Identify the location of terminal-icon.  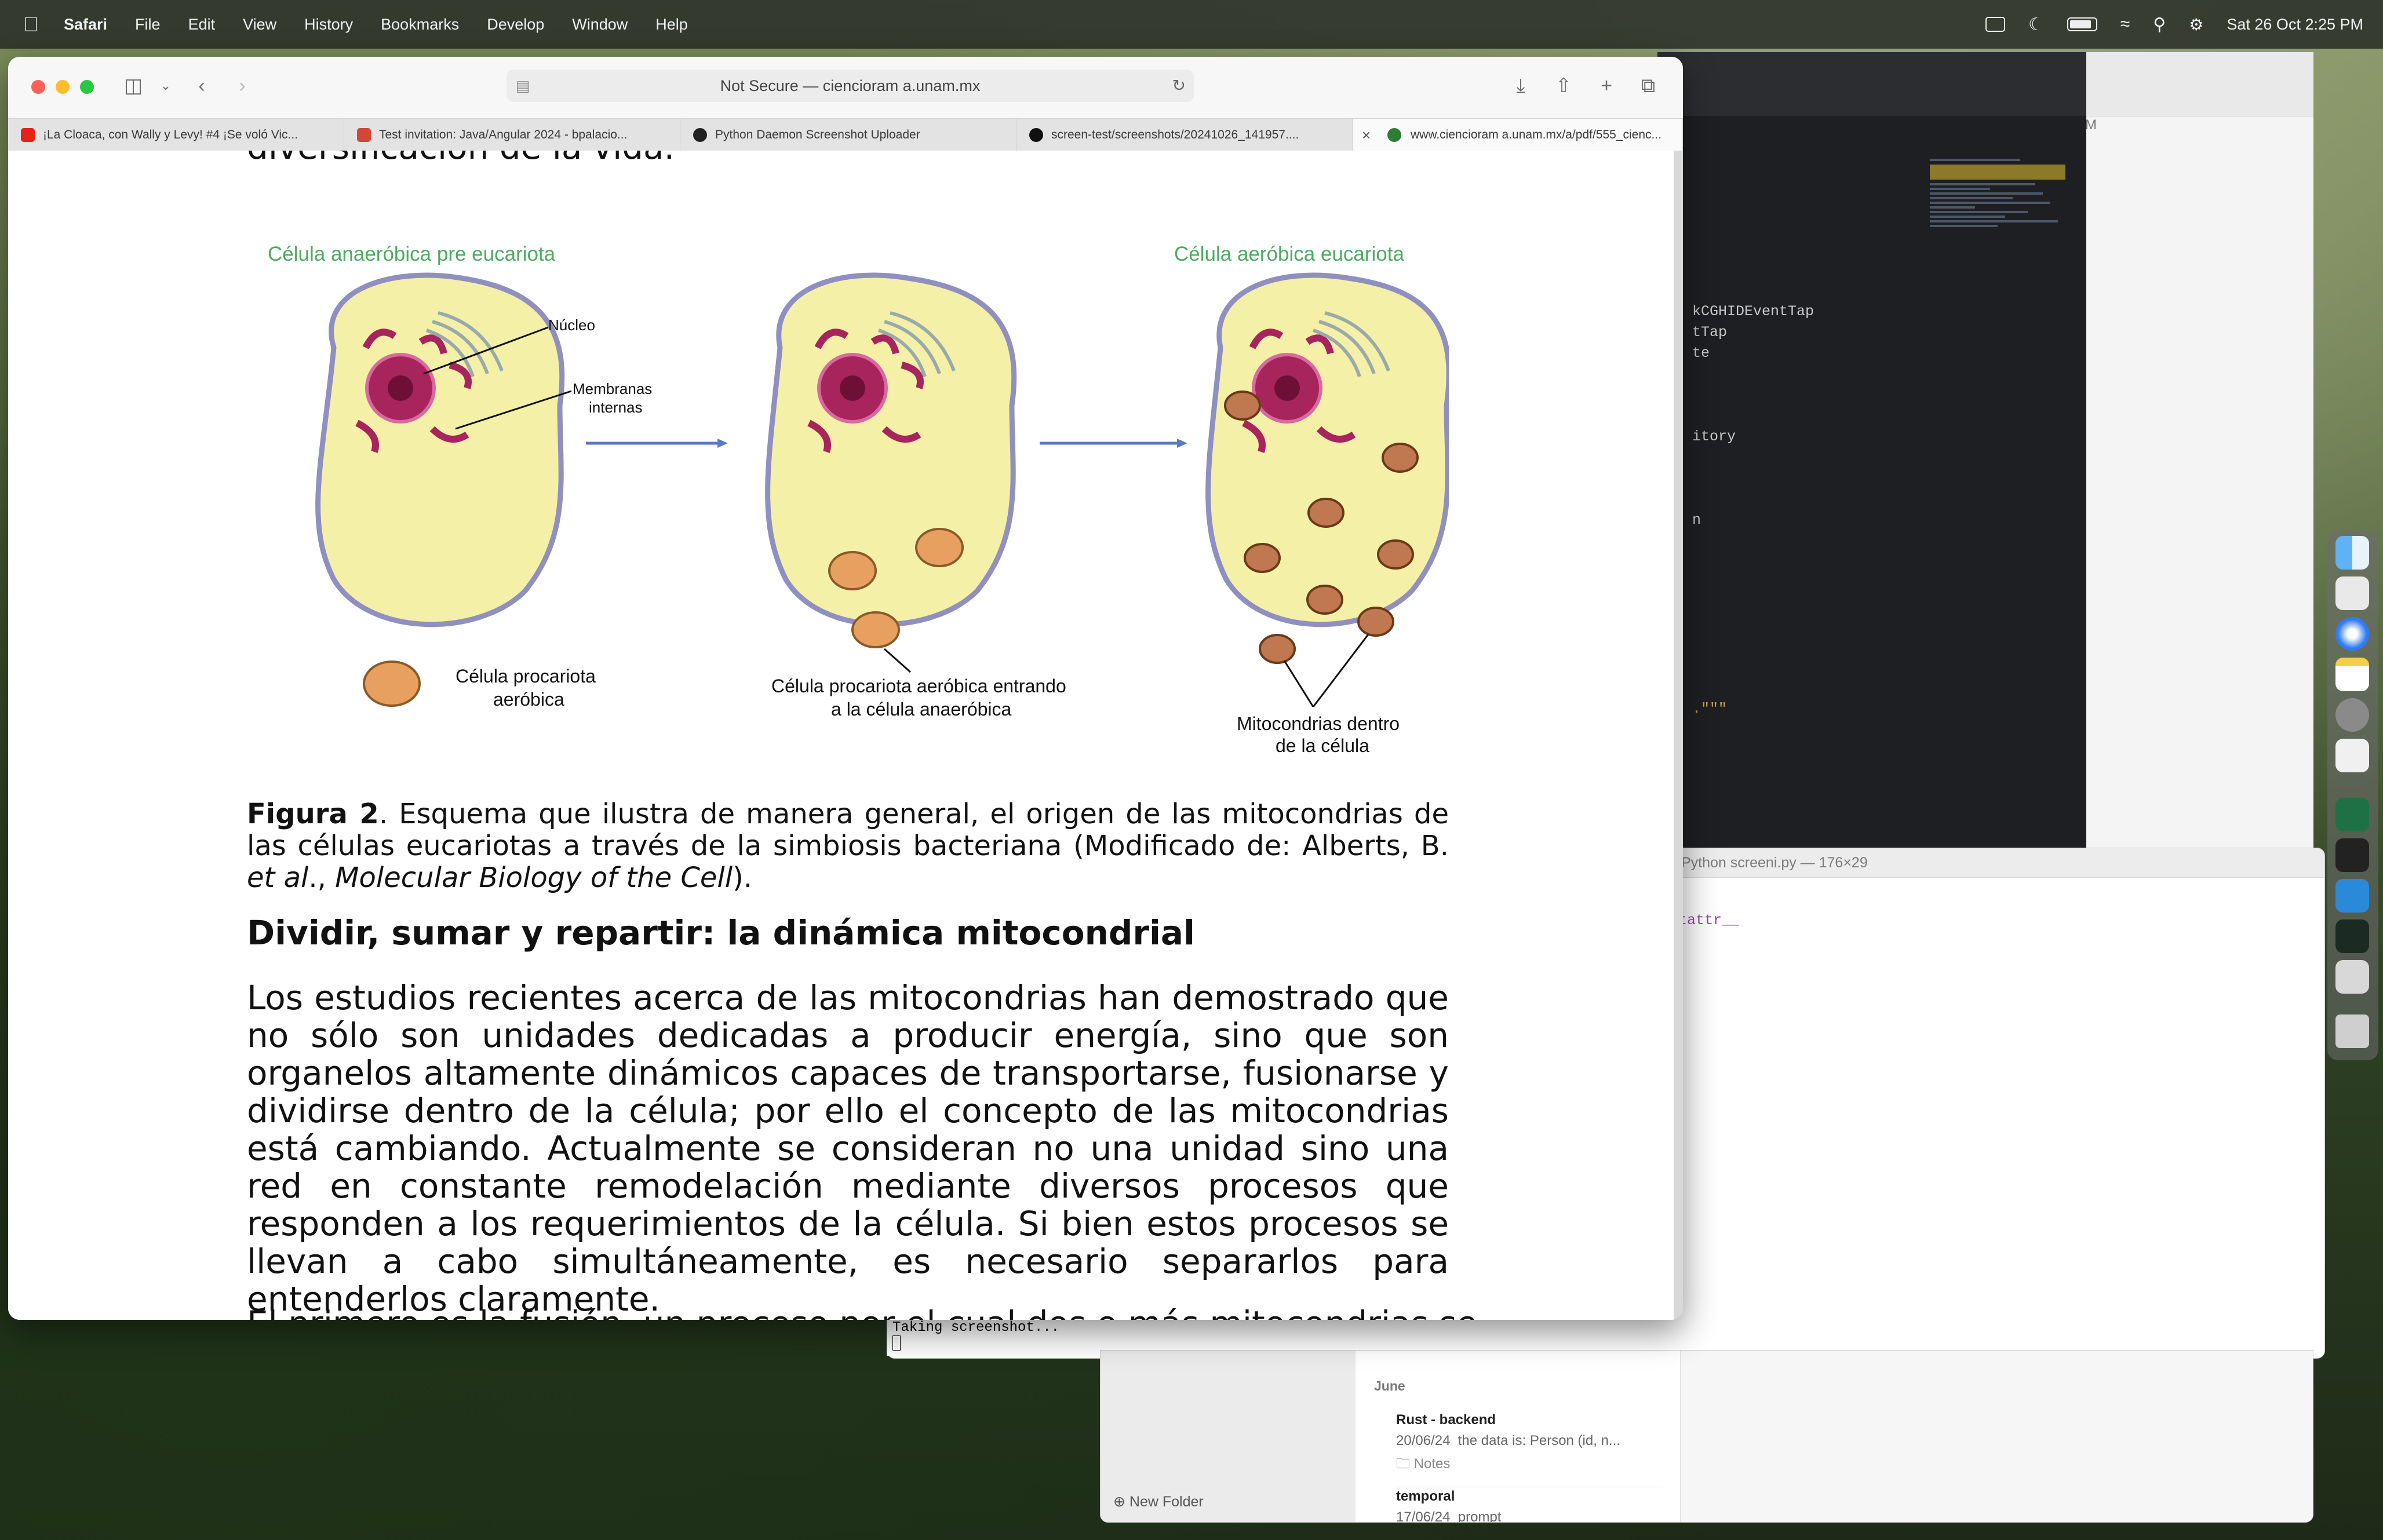
(2352, 855).